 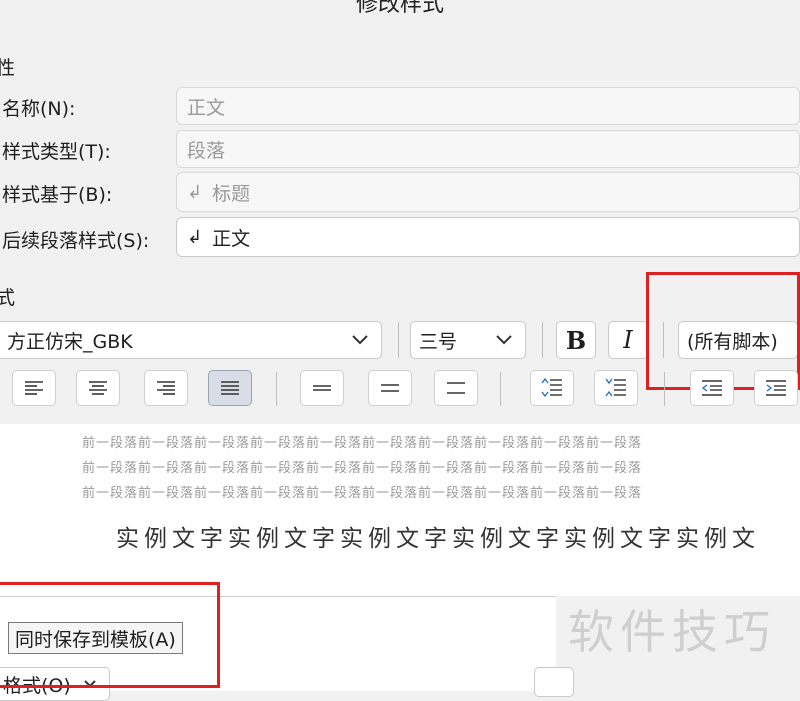 I want to click on font-value: 方正仿宋_GBK, so click(x=70, y=341).